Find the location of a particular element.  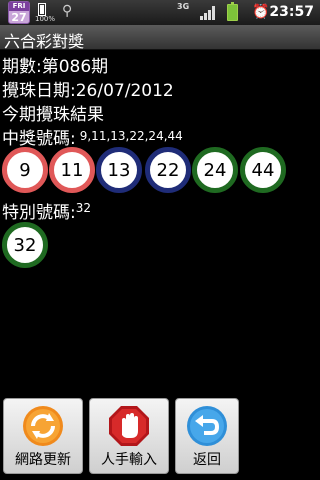

results-heading: 今期攪珠結果 is located at coordinates (53, 115).